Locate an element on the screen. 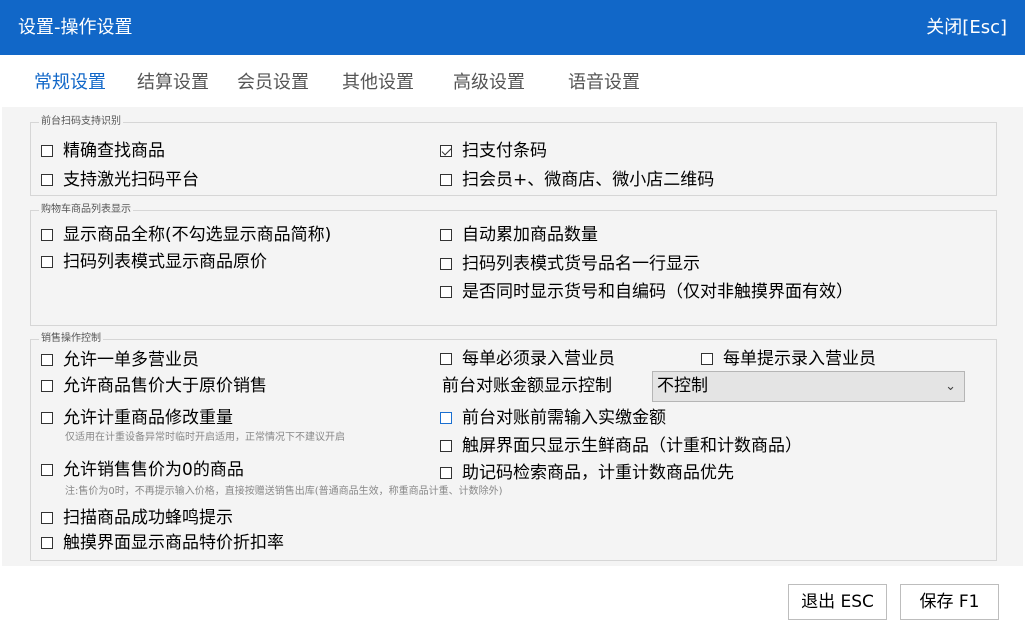 This screenshot has height=630, width=1025. checkbox-label: 允许商品售价大于原价销售 is located at coordinates (165, 386).